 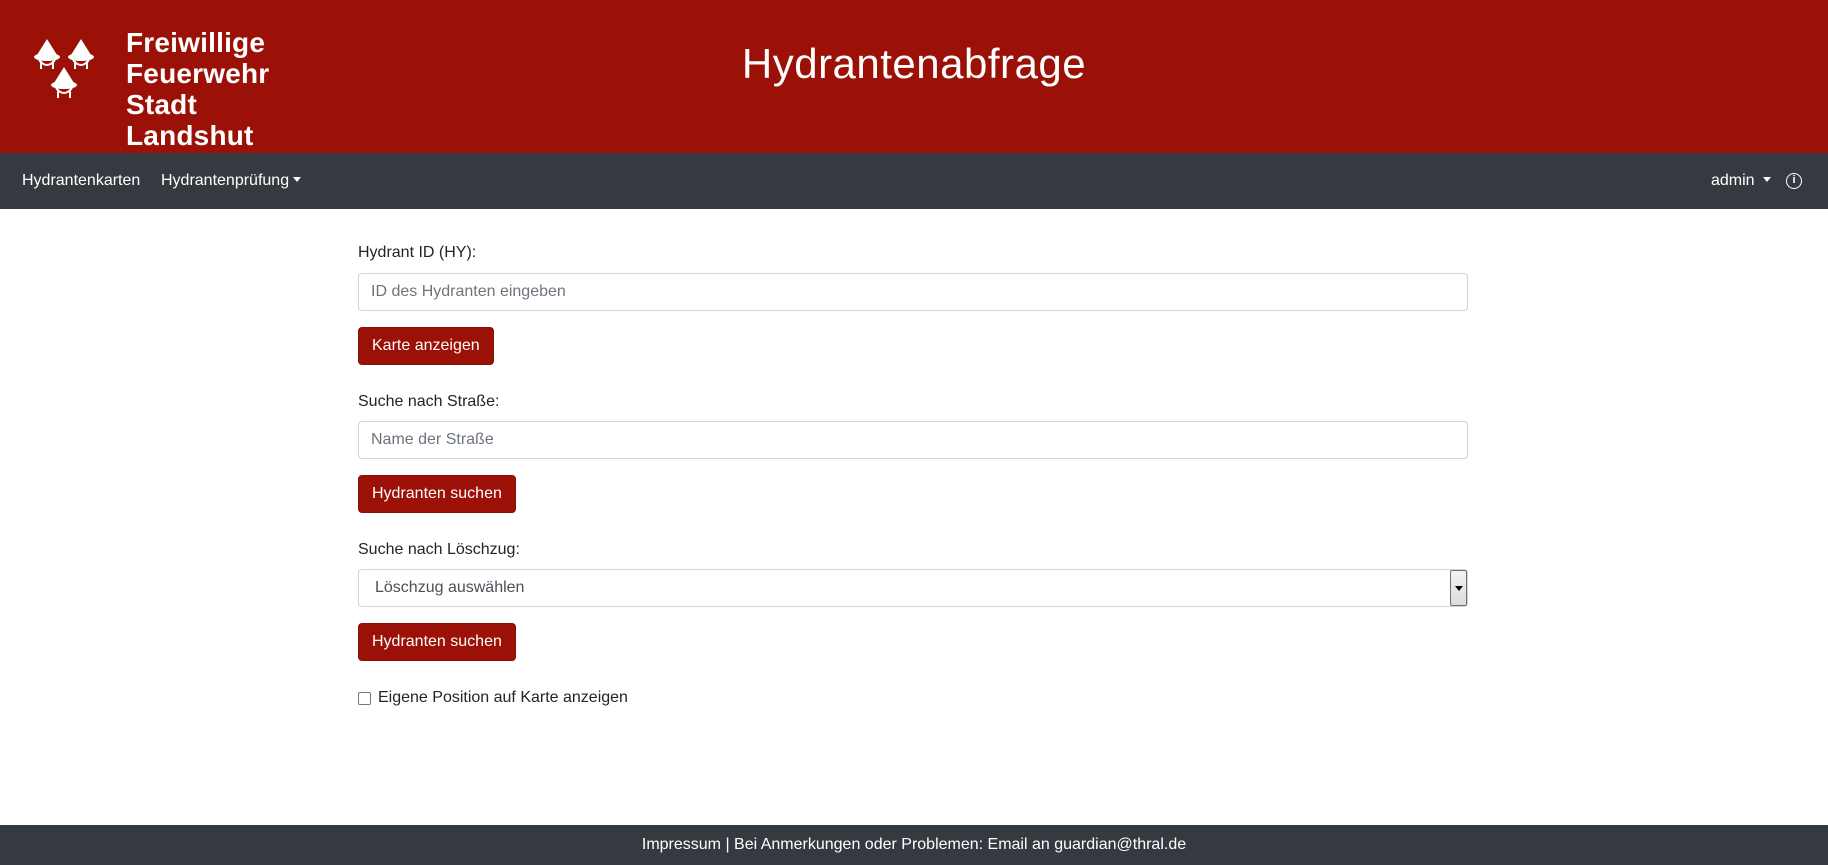 I want to click on impressum-link: Impressum, so click(x=681, y=844).